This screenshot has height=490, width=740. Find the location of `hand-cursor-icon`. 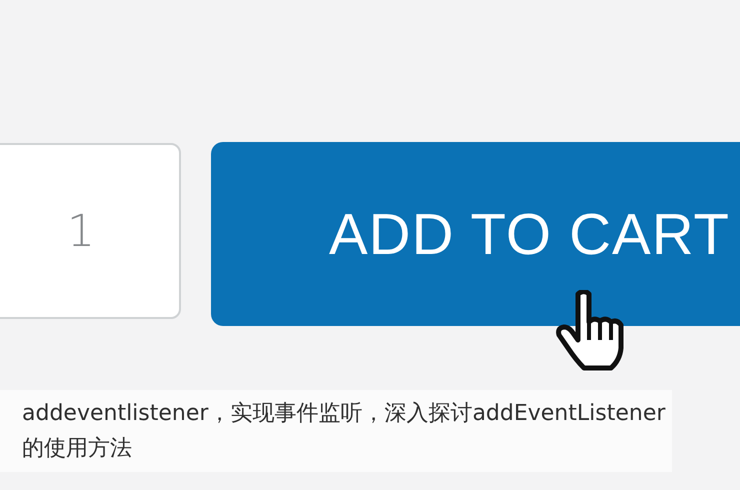

hand-cursor-icon is located at coordinates (591, 331).